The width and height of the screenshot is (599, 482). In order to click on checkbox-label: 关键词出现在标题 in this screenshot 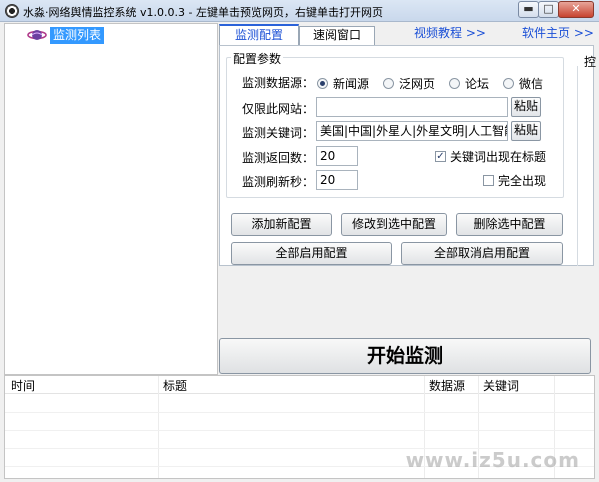, I will do `click(498, 157)`.